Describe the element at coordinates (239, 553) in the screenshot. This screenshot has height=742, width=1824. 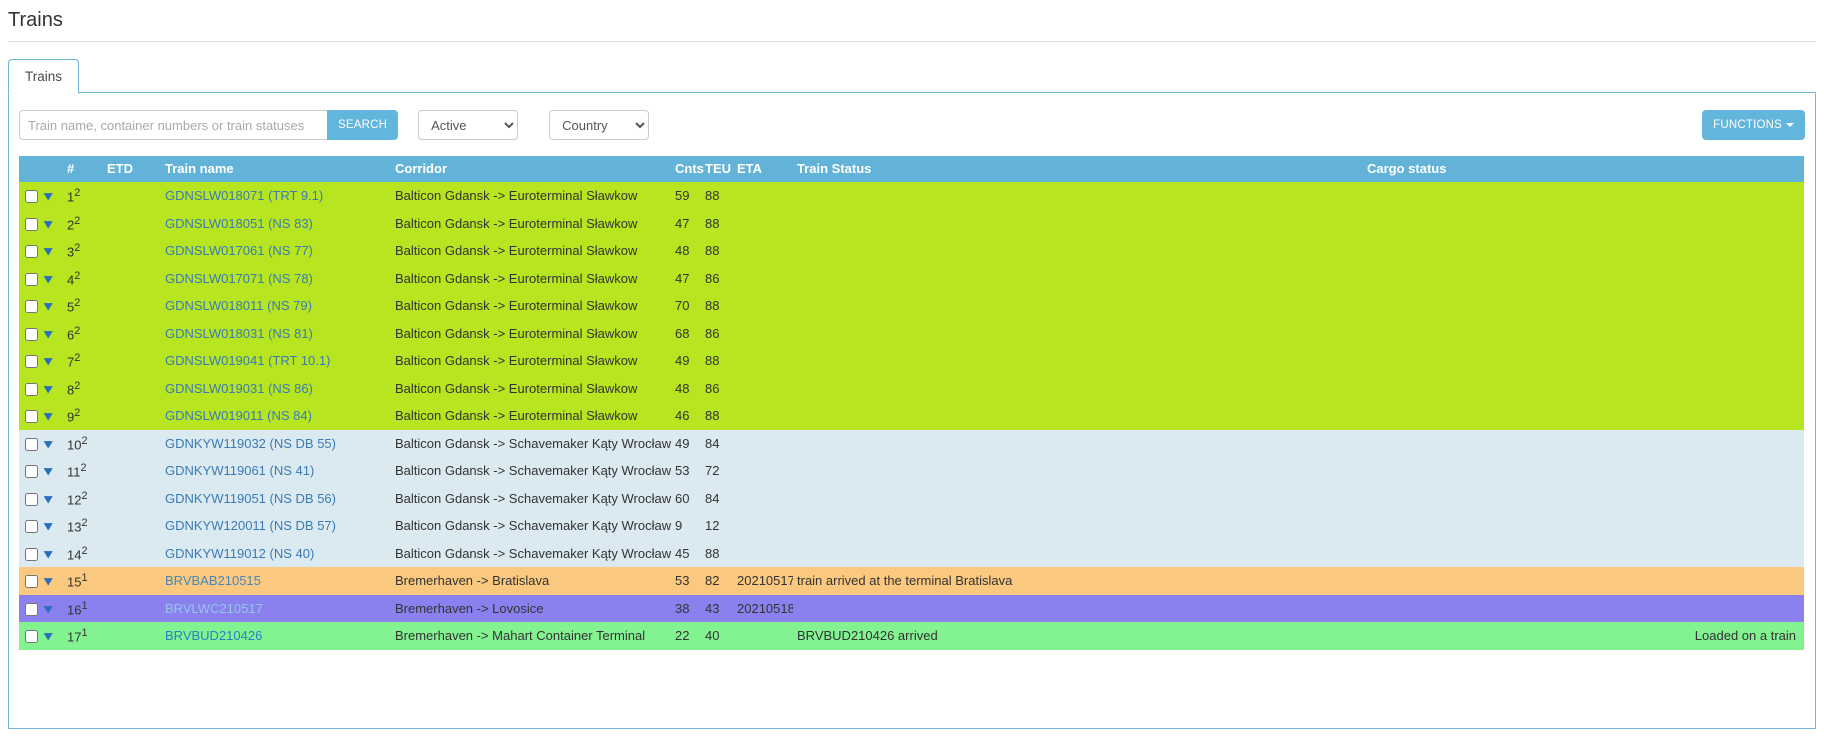
I see `train-name-link: GDNKYW119012 (NS 40)` at that location.